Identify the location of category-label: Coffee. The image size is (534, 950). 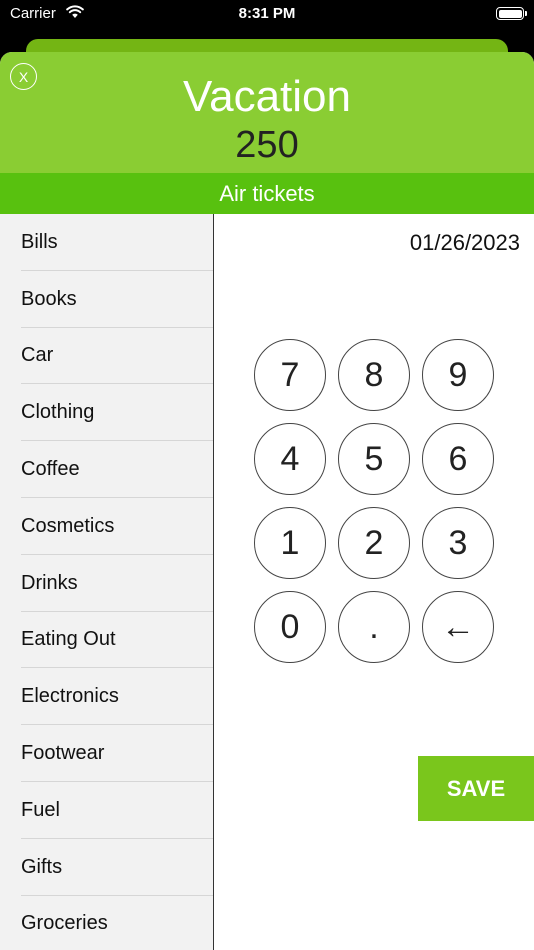
(50, 469).